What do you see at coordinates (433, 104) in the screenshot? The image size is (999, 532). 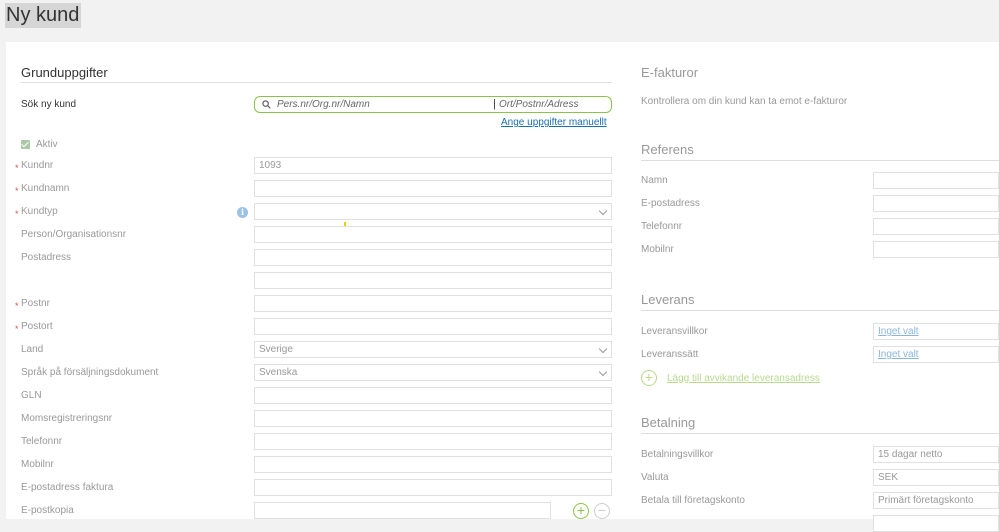 I see `customer-search-input: Pers.nr/Org.nr/Namn | Ort/Postnr/Adress` at bounding box center [433, 104].